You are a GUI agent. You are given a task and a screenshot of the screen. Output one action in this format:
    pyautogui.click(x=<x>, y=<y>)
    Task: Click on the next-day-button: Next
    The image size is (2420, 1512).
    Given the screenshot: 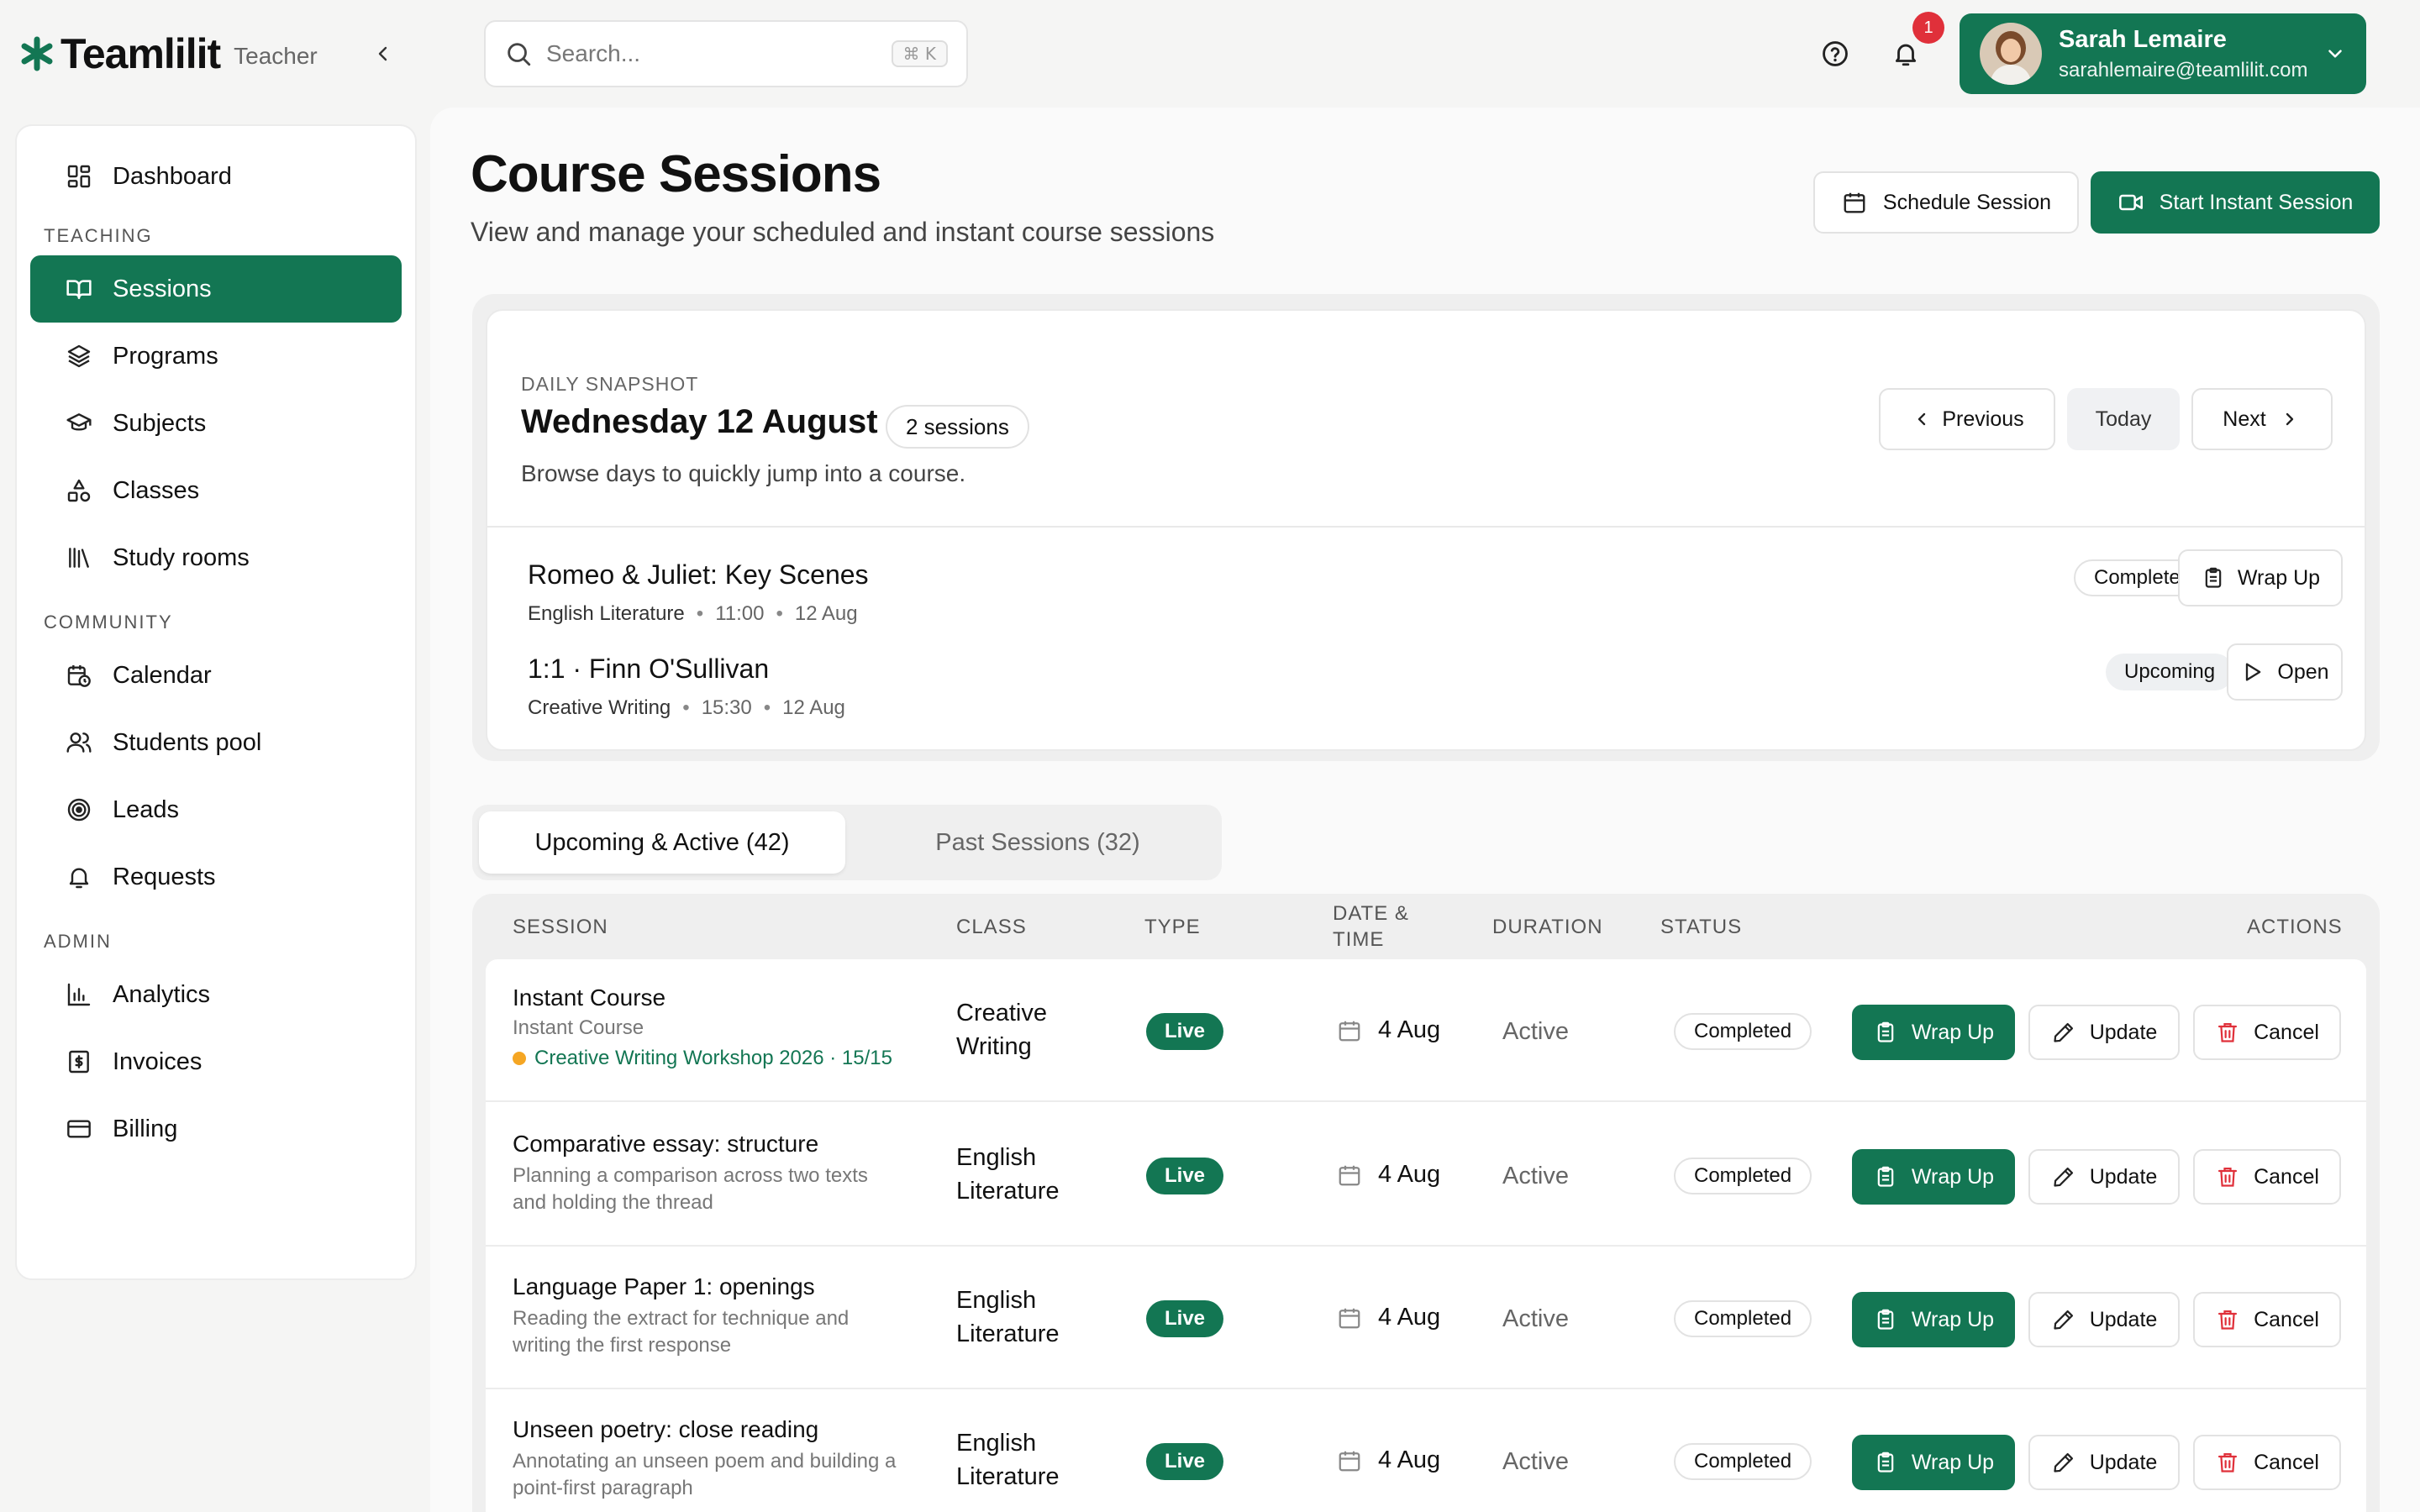 What is the action you would take?
    pyautogui.click(x=2262, y=419)
    